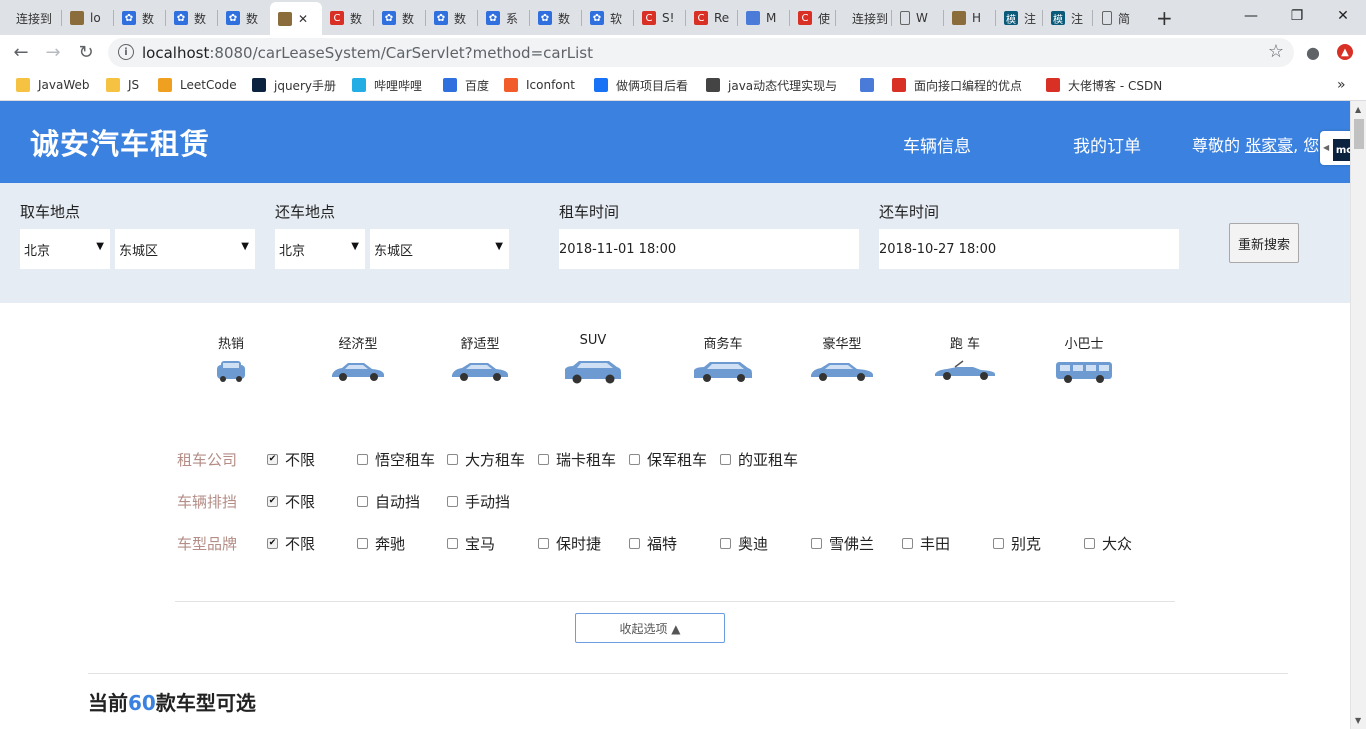 This screenshot has height=729, width=1366. I want to click on filter-option-brand: 奔驰, so click(381, 543).